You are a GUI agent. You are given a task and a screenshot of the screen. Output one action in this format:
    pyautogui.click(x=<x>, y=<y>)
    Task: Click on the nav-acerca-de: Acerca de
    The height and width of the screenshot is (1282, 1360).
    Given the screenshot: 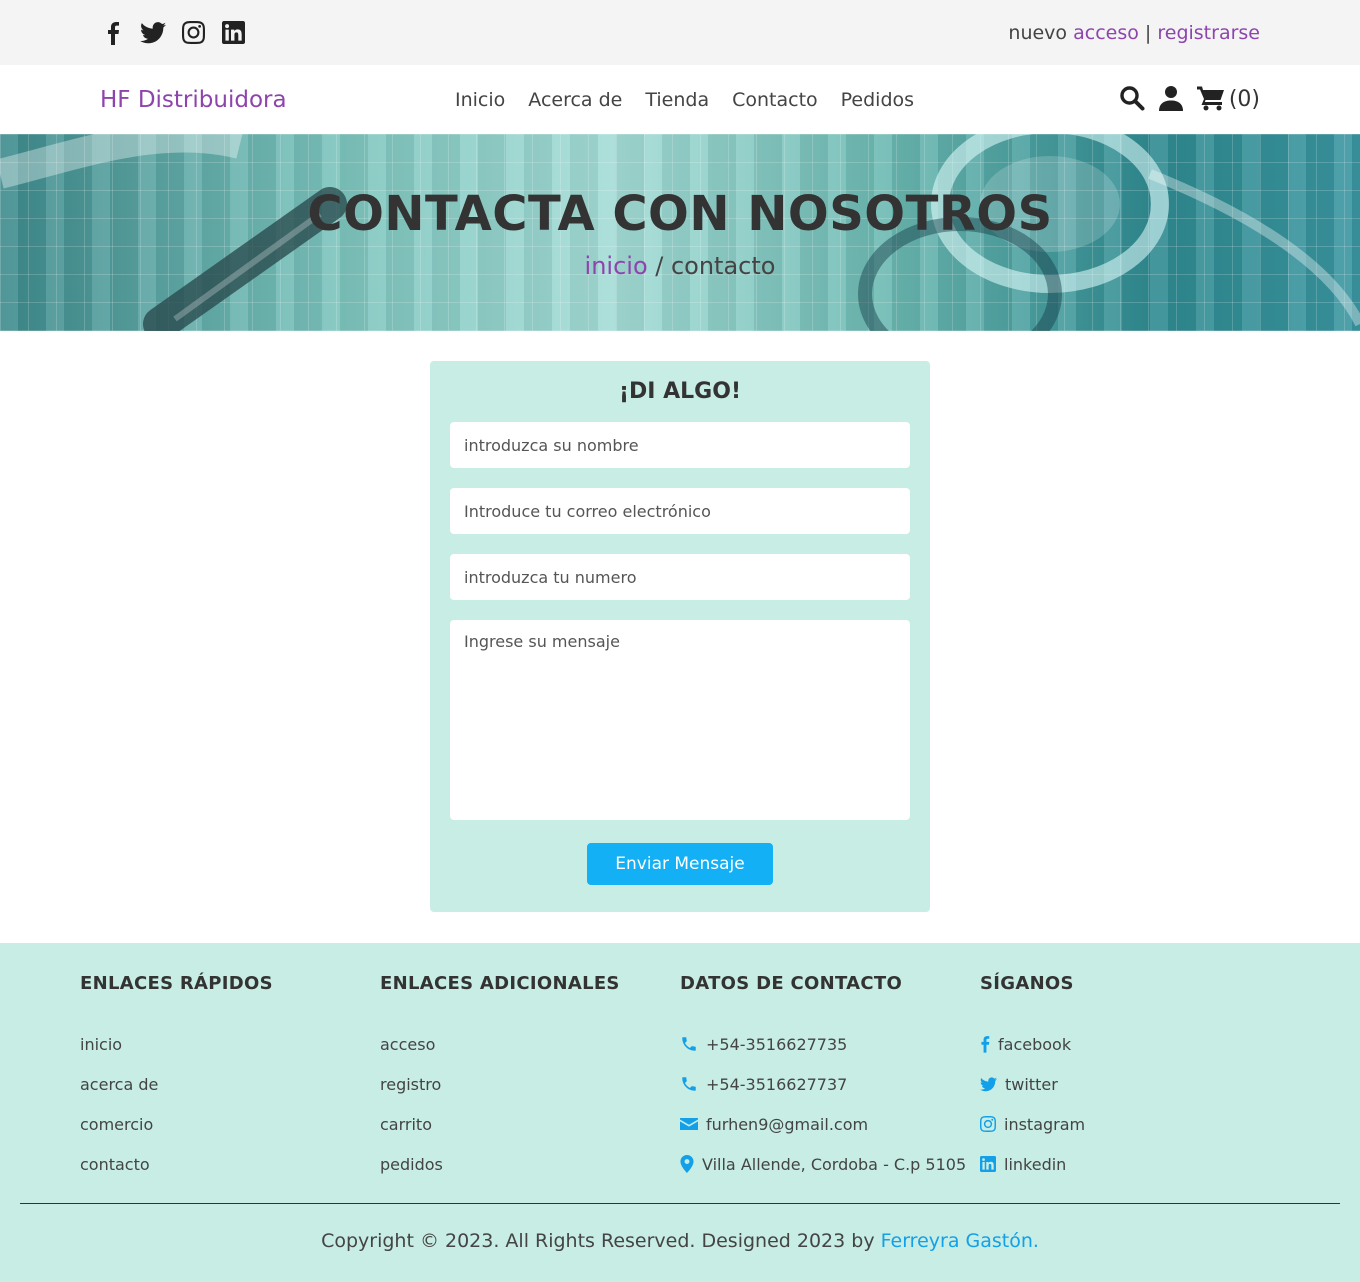 What is the action you would take?
    pyautogui.click(x=575, y=100)
    